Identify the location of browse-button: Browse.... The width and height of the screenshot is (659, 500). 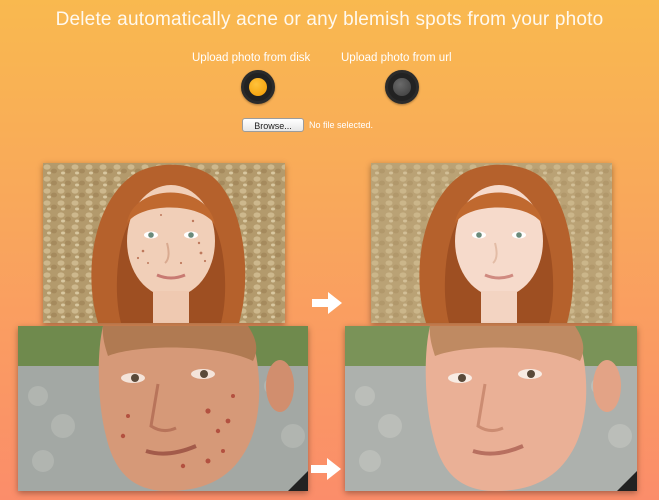
(273, 125).